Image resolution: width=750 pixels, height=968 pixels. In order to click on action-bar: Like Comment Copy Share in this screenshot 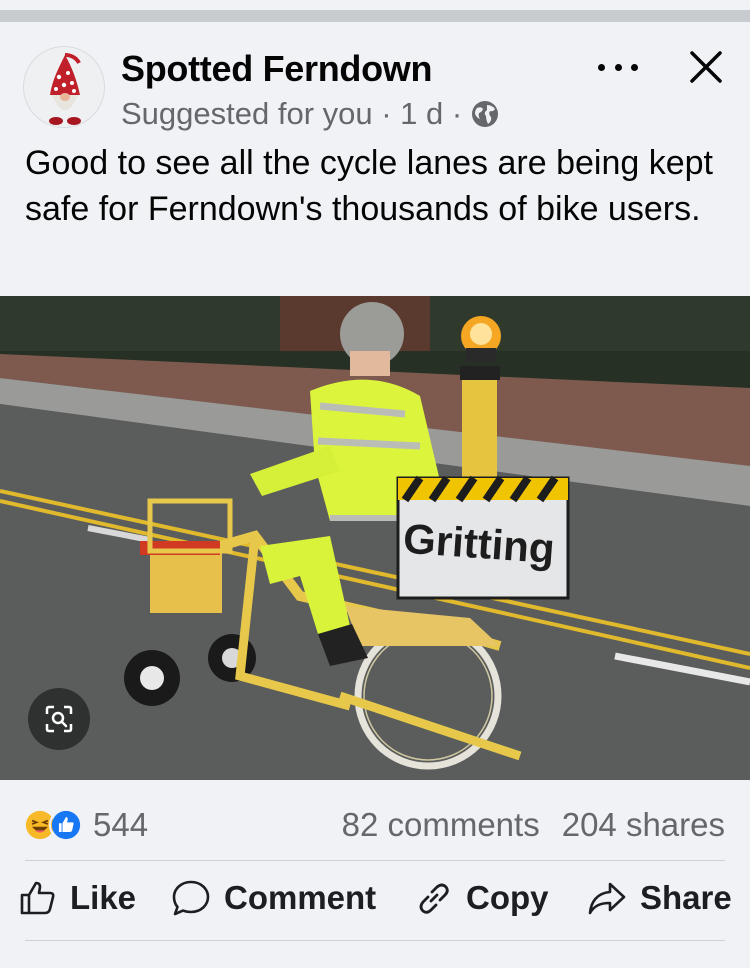, I will do `click(375, 902)`.